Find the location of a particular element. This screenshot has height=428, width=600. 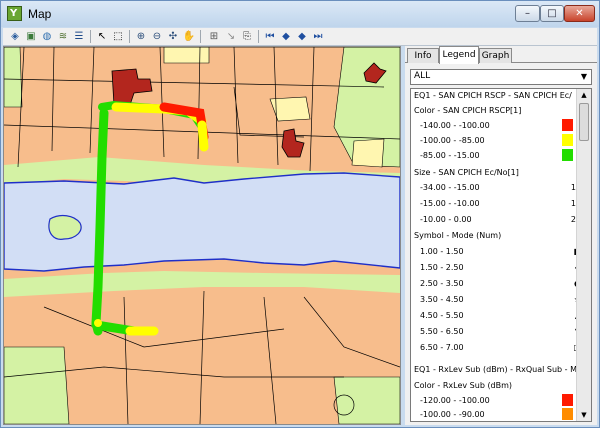

chevron-down-icon: ▼ is located at coordinates (584, 76).